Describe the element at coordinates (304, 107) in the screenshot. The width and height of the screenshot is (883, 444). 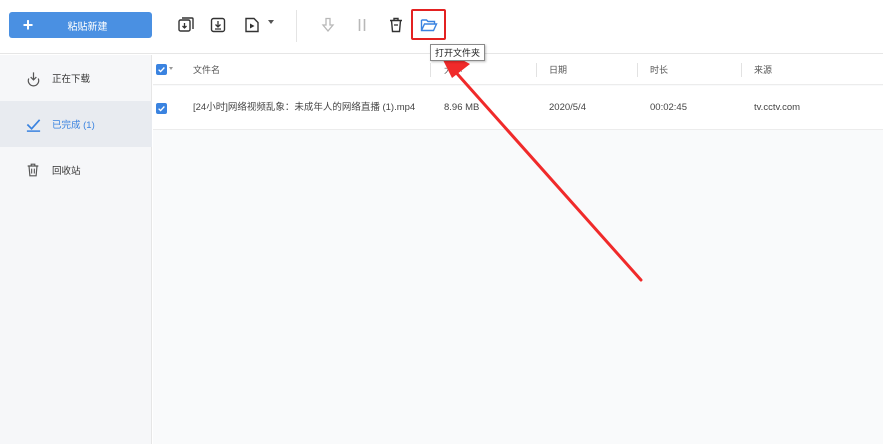
I see `cell-filename: [24小时]网络视频乱象：未成年人的网络直播 (1).mp4` at that location.